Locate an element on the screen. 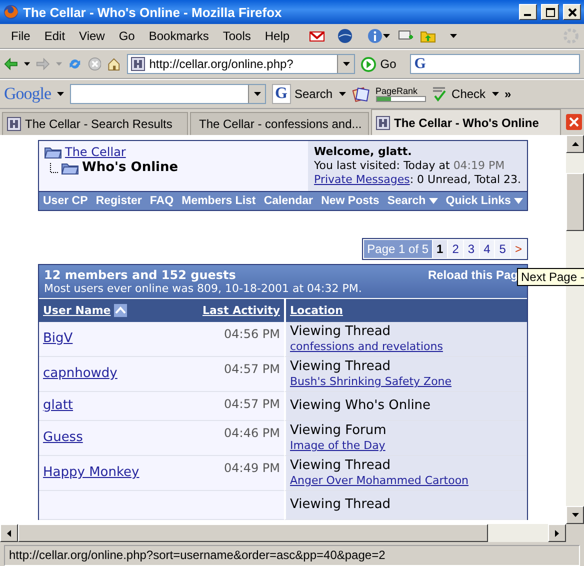  menu-item: Tools is located at coordinates (237, 36).